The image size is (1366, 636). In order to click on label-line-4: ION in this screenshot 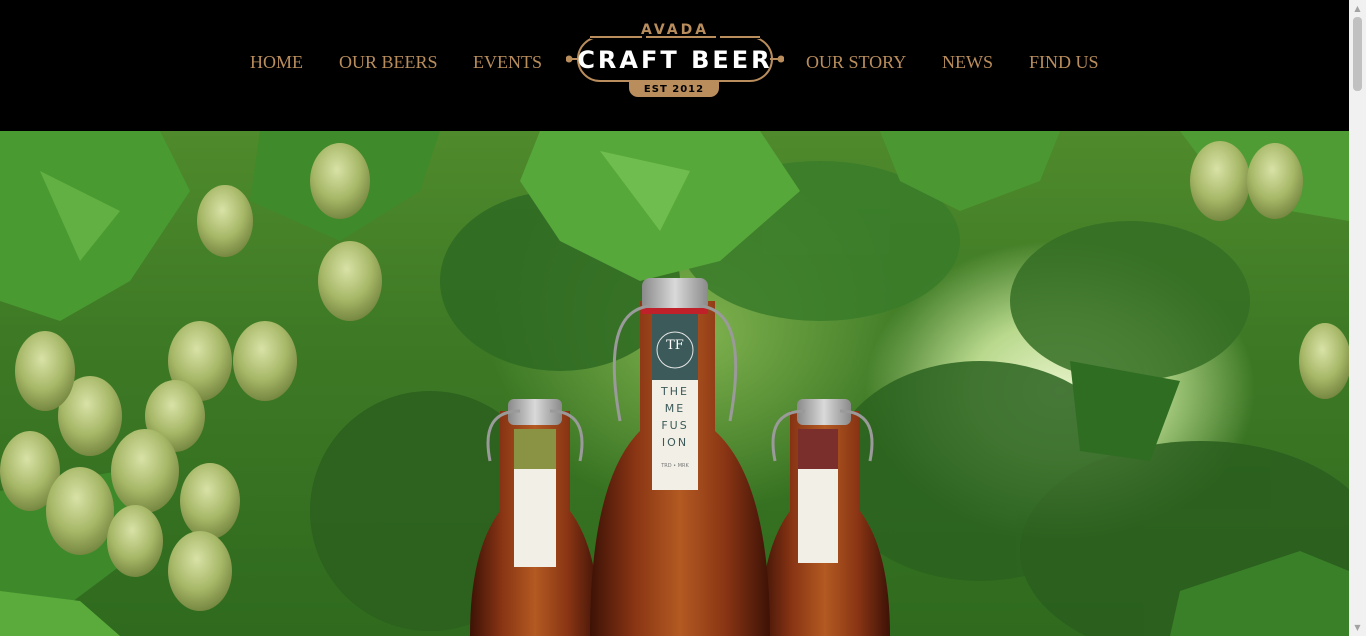, I will do `click(675, 442)`.